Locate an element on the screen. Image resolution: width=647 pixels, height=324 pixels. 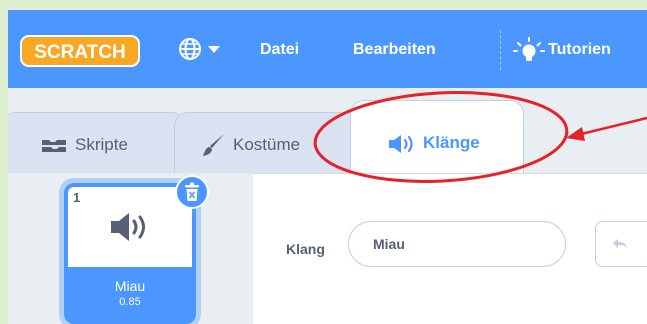
scratch-logo: SCRATCH is located at coordinates (80, 51).